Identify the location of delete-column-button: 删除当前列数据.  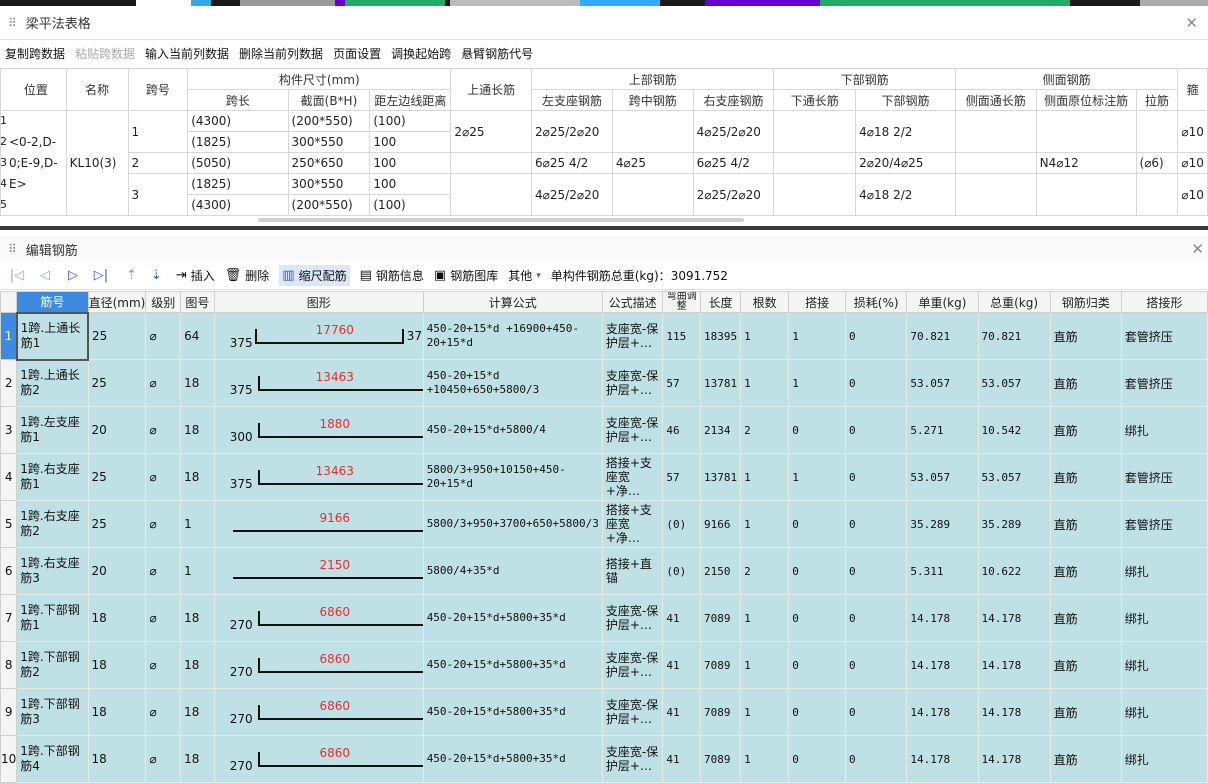
(281, 53).